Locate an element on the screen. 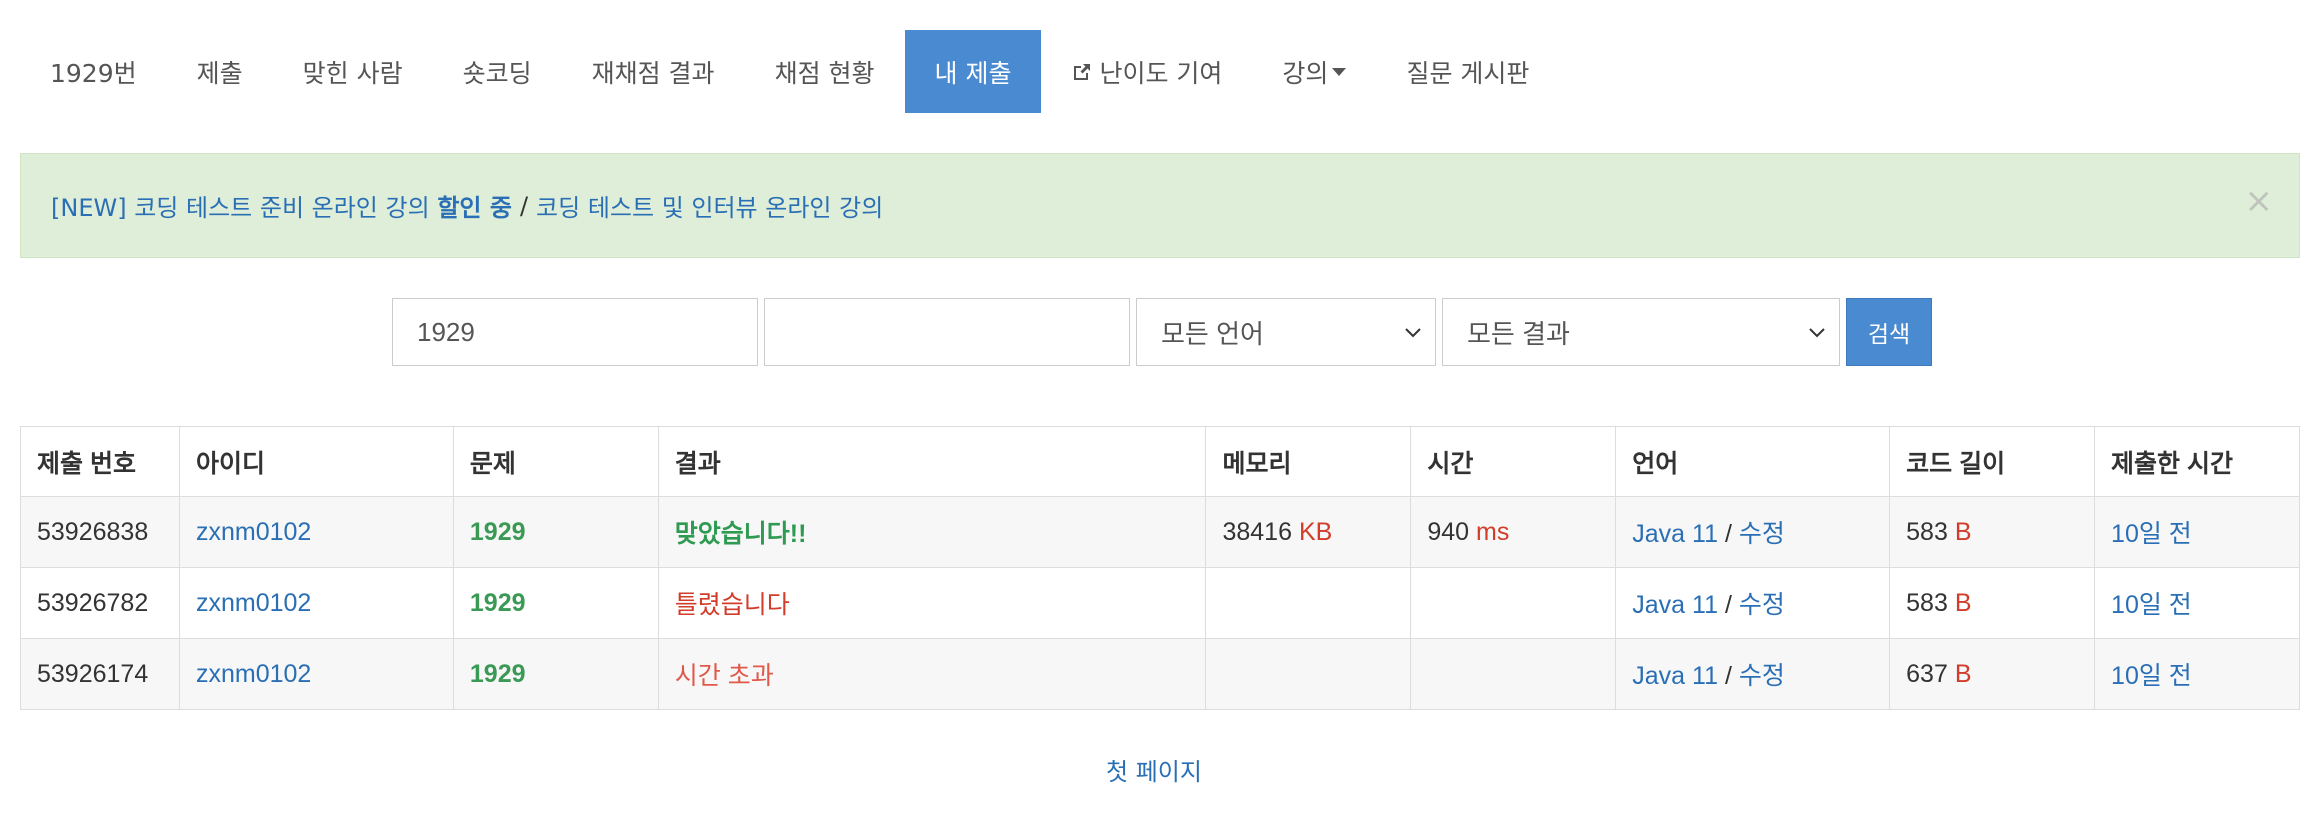 The width and height of the screenshot is (2308, 814). code-length-value: 637 is located at coordinates (1927, 673).